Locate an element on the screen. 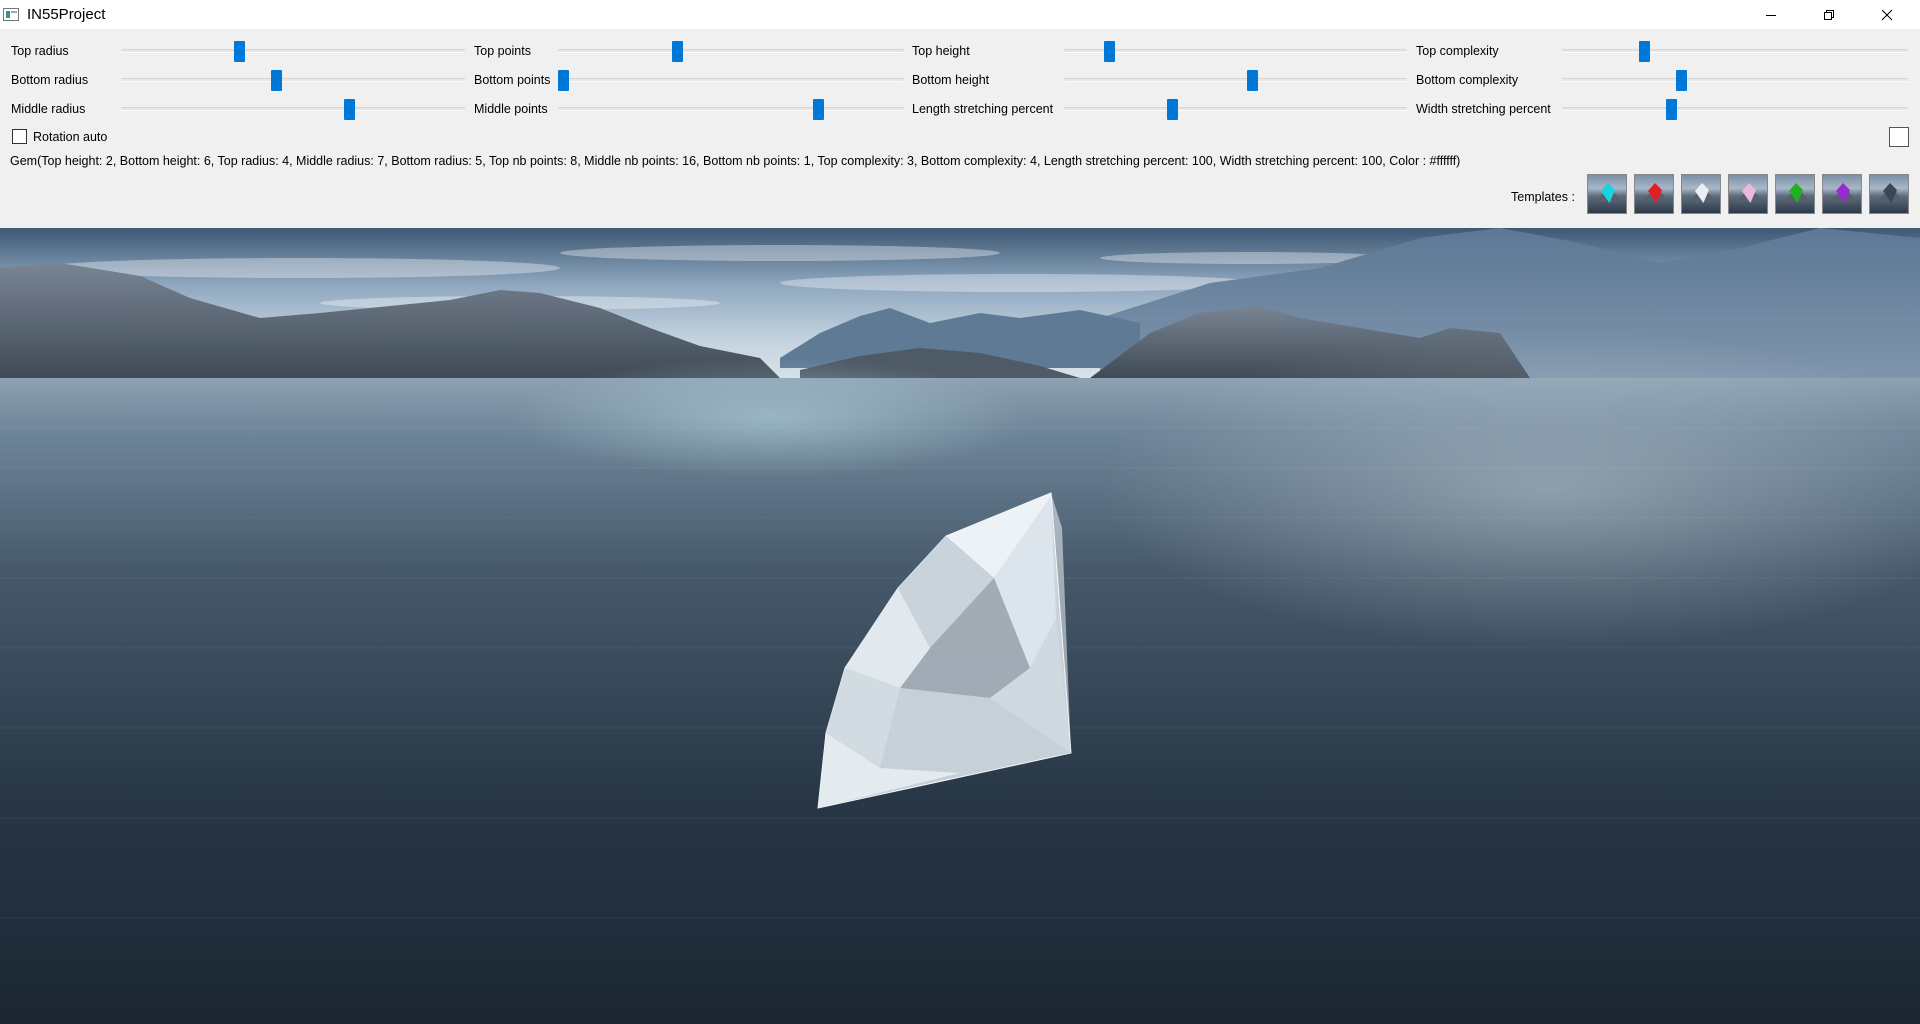 The height and width of the screenshot is (1024, 1920). template-white-gem is located at coordinates (1701, 194).